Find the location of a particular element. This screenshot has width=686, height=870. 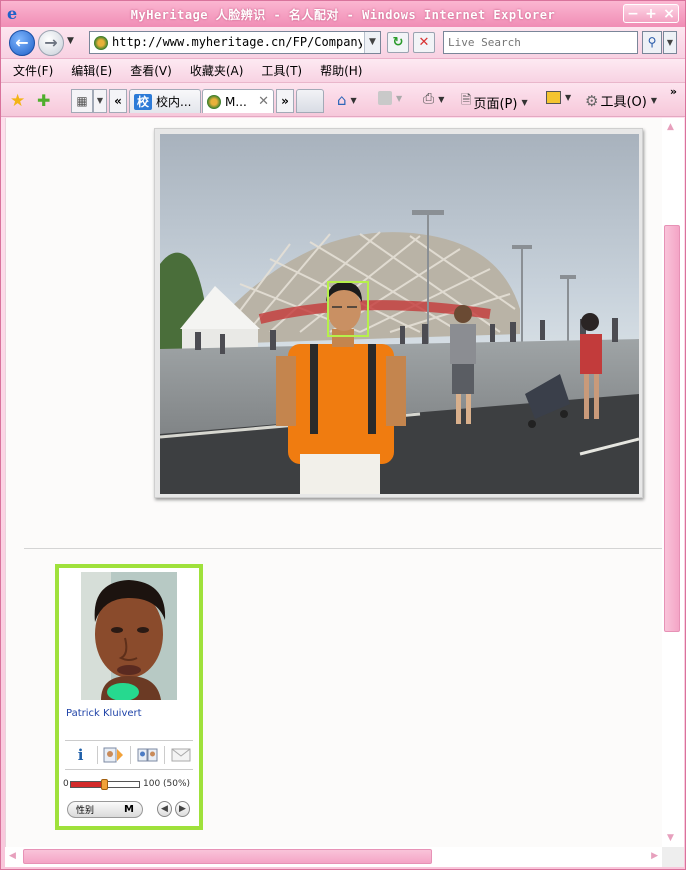

gear-icon: ⚙ is located at coordinates (592, 100).